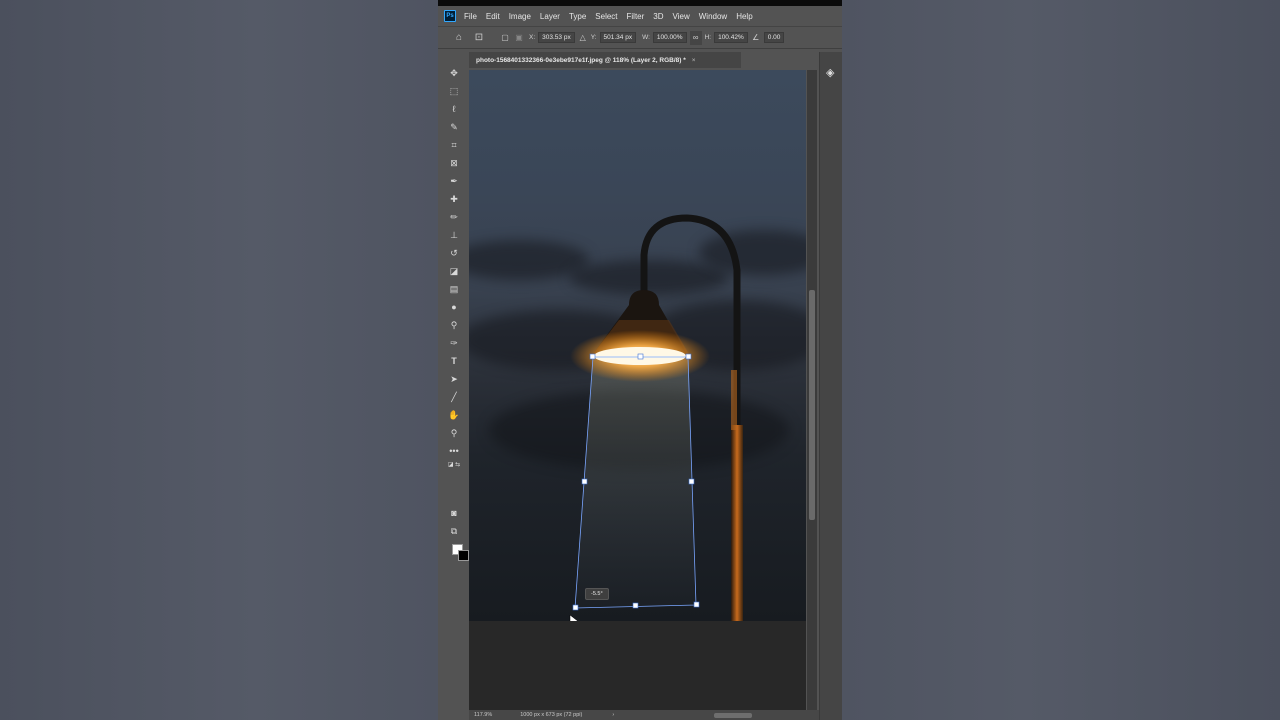  I want to click on menu-edit: Edit, so click(493, 16).